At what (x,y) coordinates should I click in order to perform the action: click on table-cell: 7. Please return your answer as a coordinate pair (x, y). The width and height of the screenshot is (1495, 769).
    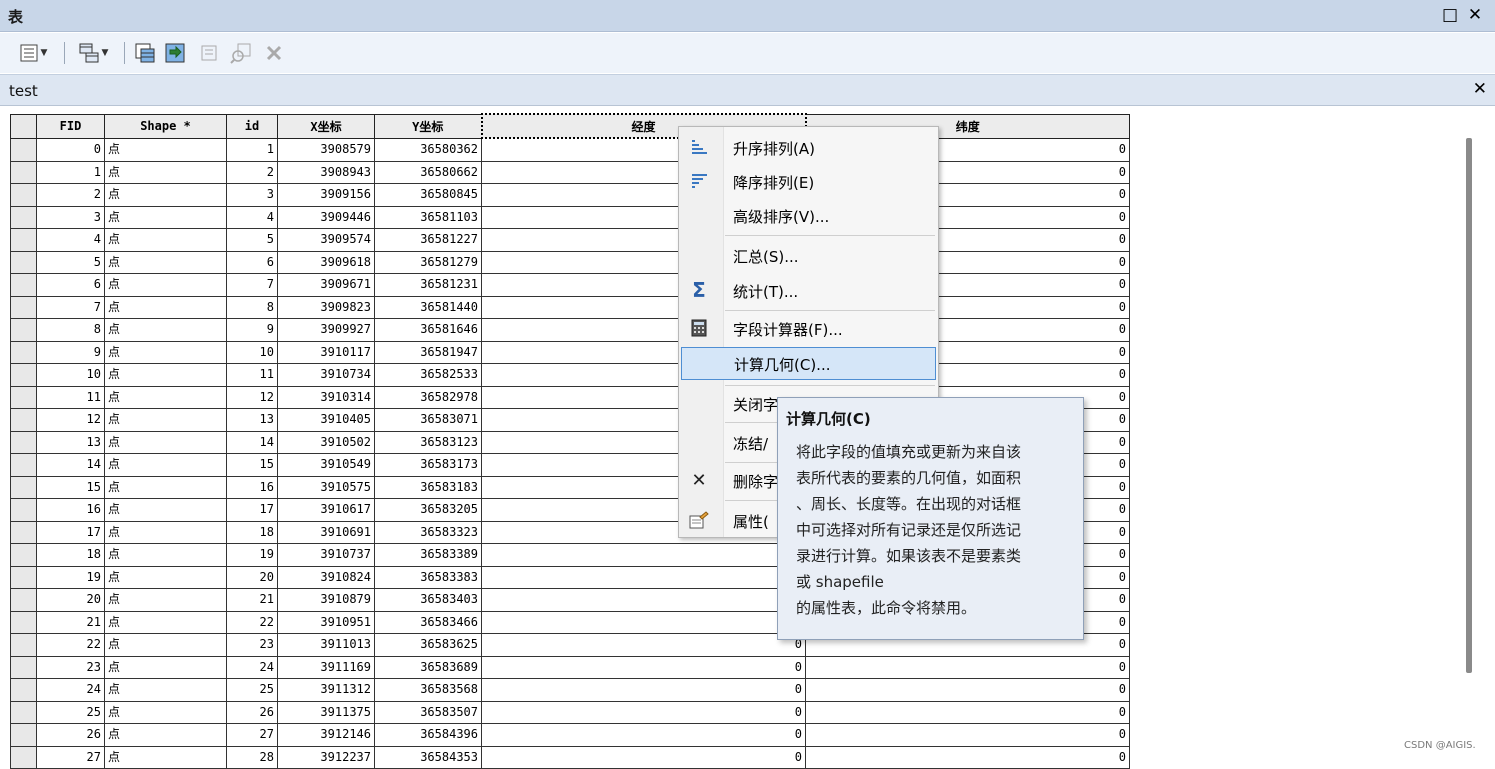
    Looking at the image, I should click on (252, 285).